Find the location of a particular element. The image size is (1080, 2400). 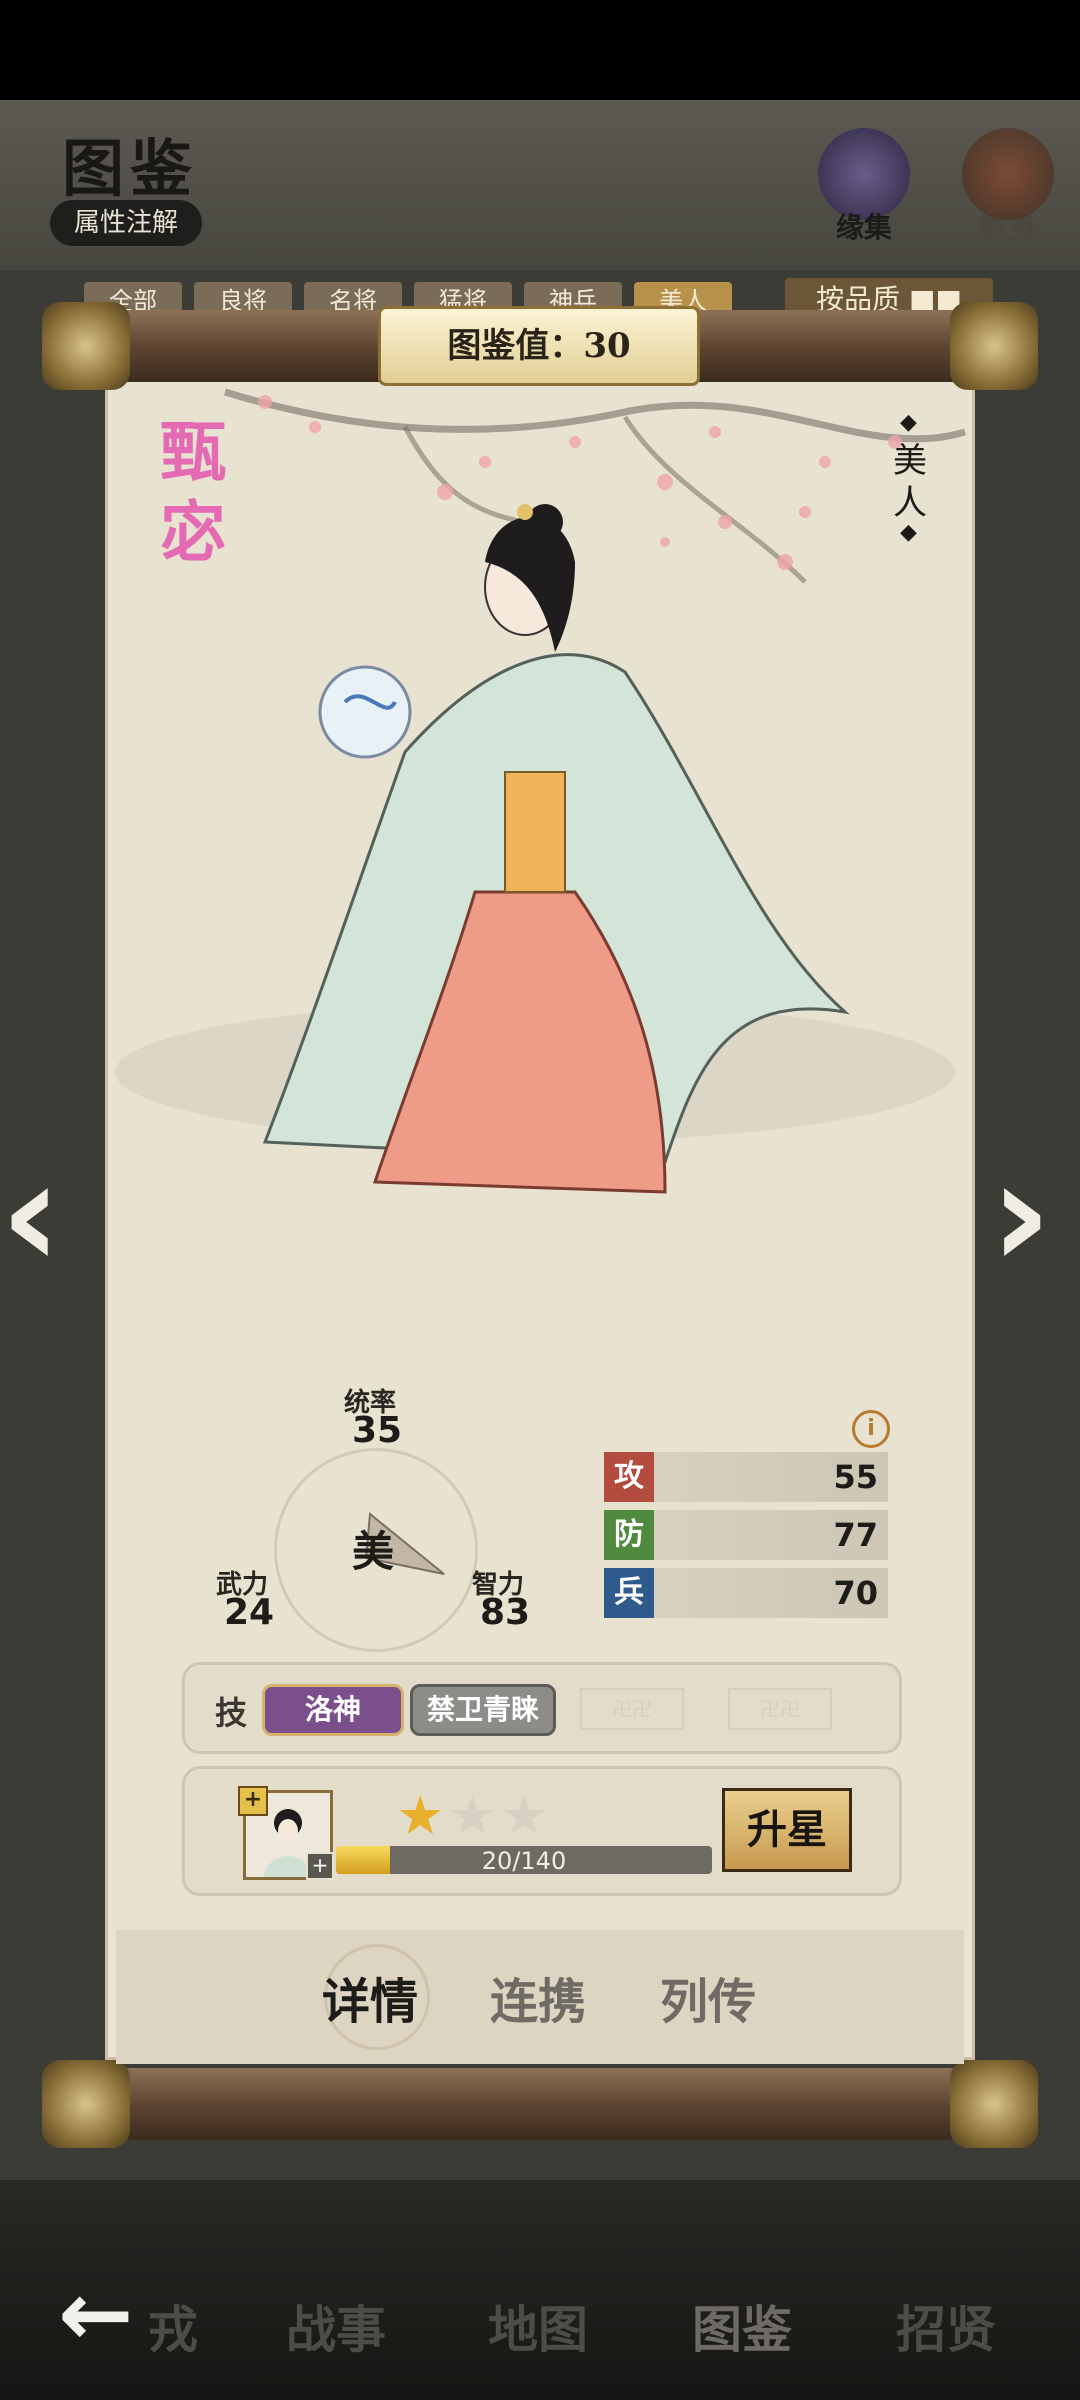

attack-value: 55 is located at coordinates (855, 1477).